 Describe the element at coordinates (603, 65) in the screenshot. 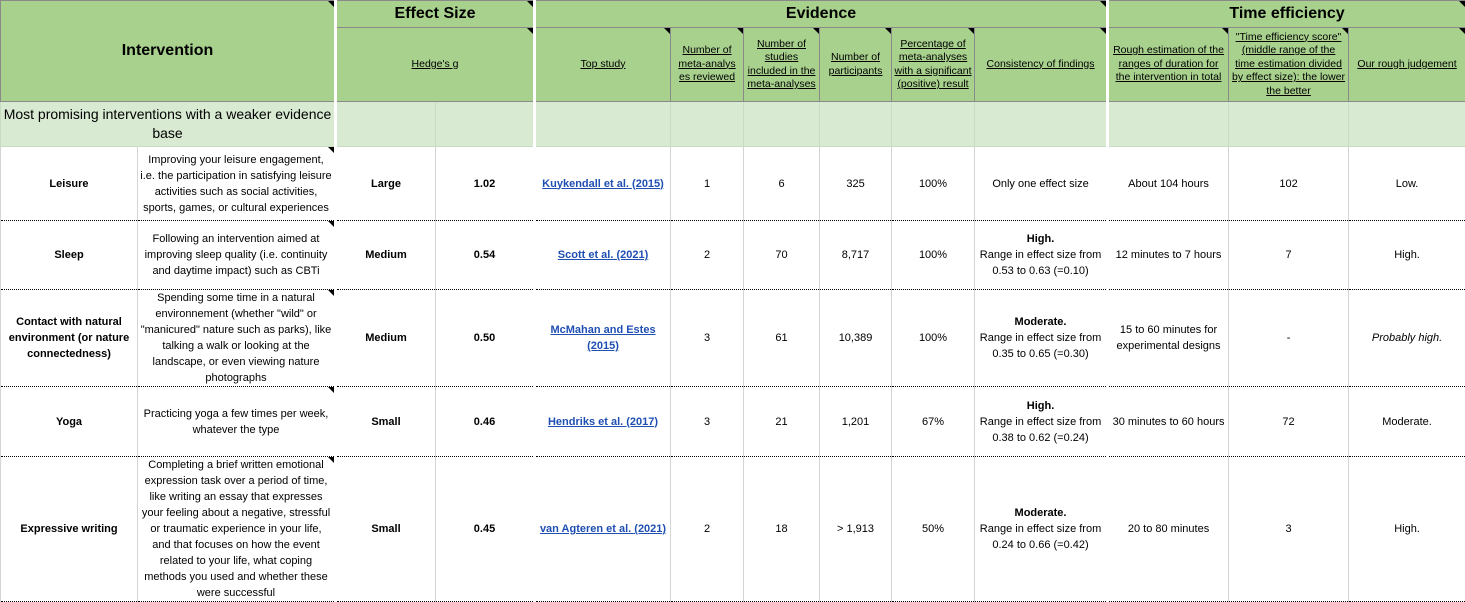

I see `top-study-header: Top study` at that location.